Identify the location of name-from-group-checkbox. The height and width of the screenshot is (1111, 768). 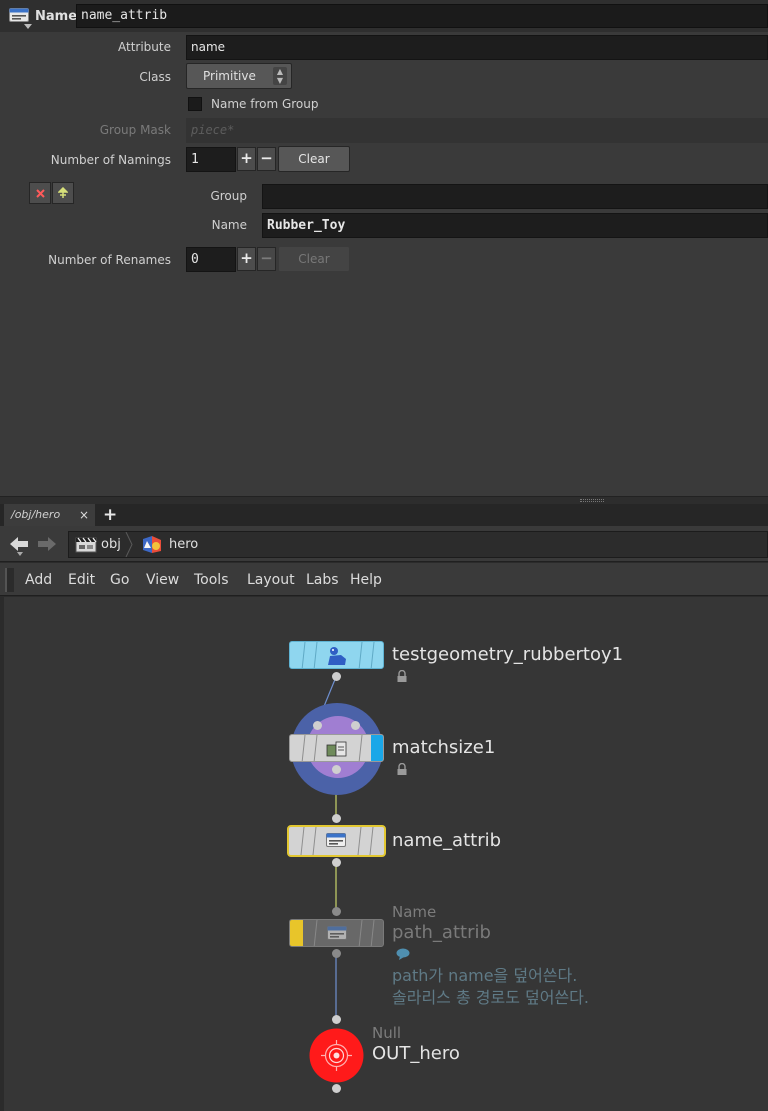
(195, 104).